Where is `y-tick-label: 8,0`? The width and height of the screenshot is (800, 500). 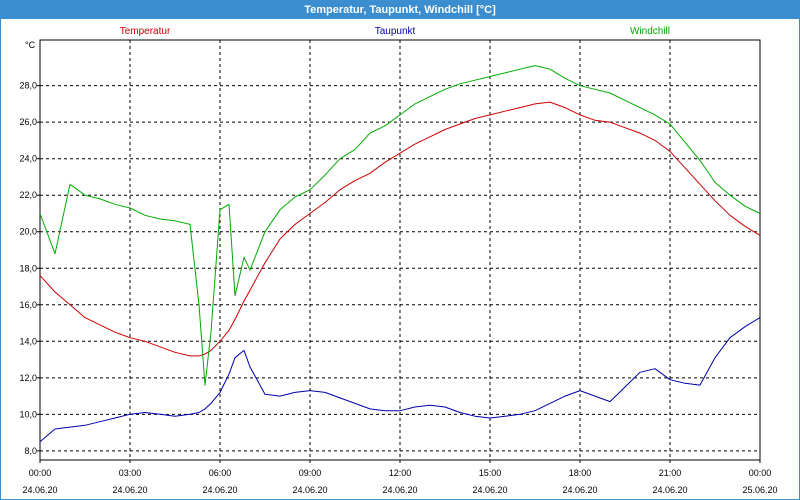 y-tick-label: 8,0 is located at coordinates (30, 451).